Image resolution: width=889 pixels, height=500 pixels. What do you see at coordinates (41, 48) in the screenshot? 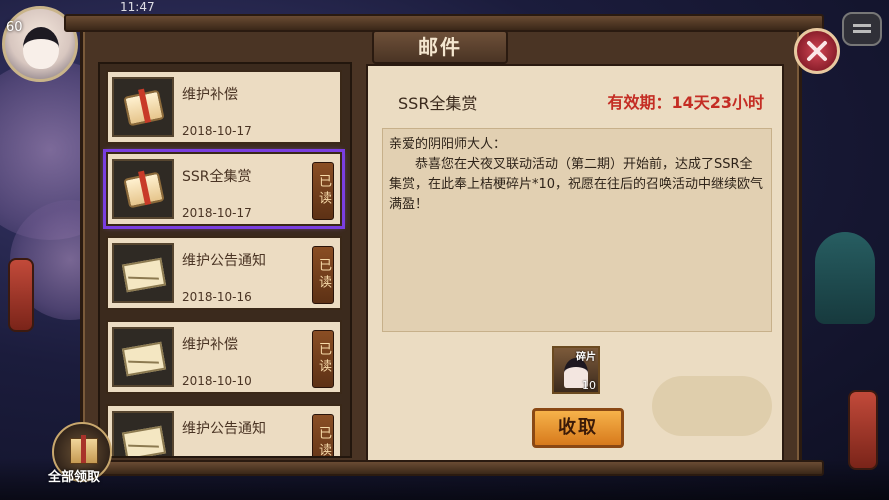
I see `avatar-face` at bounding box center [41, 48].